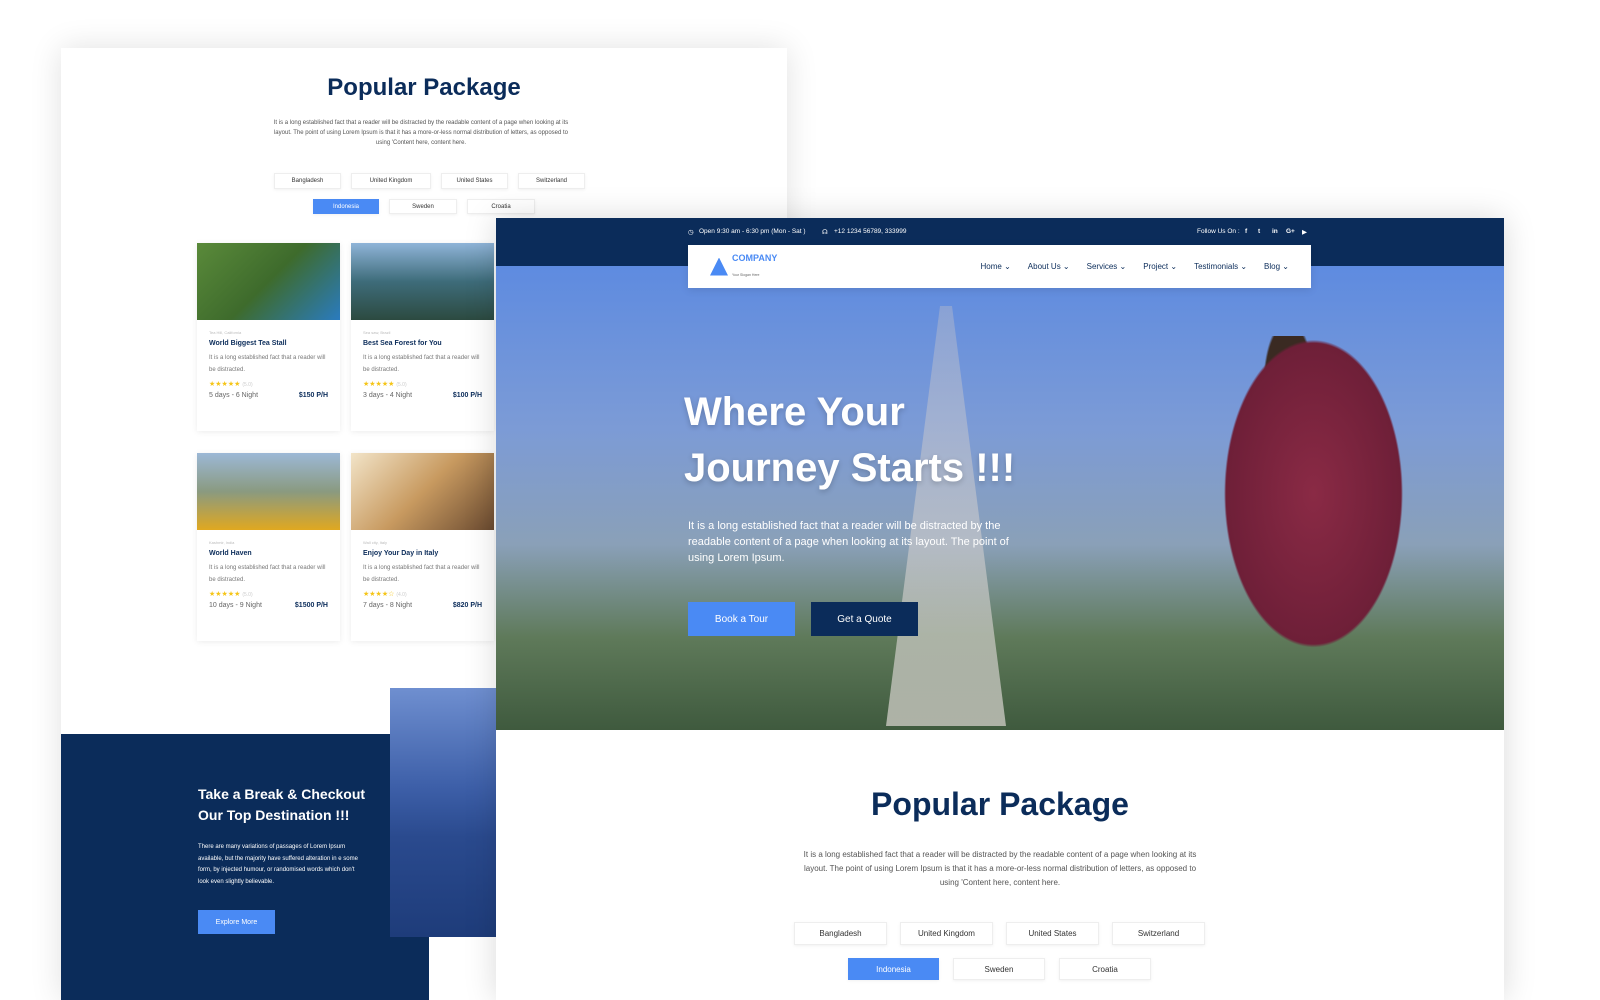 The image size is (1600, 1000). I want to click on card-title: World Haven, so click(268, 553).